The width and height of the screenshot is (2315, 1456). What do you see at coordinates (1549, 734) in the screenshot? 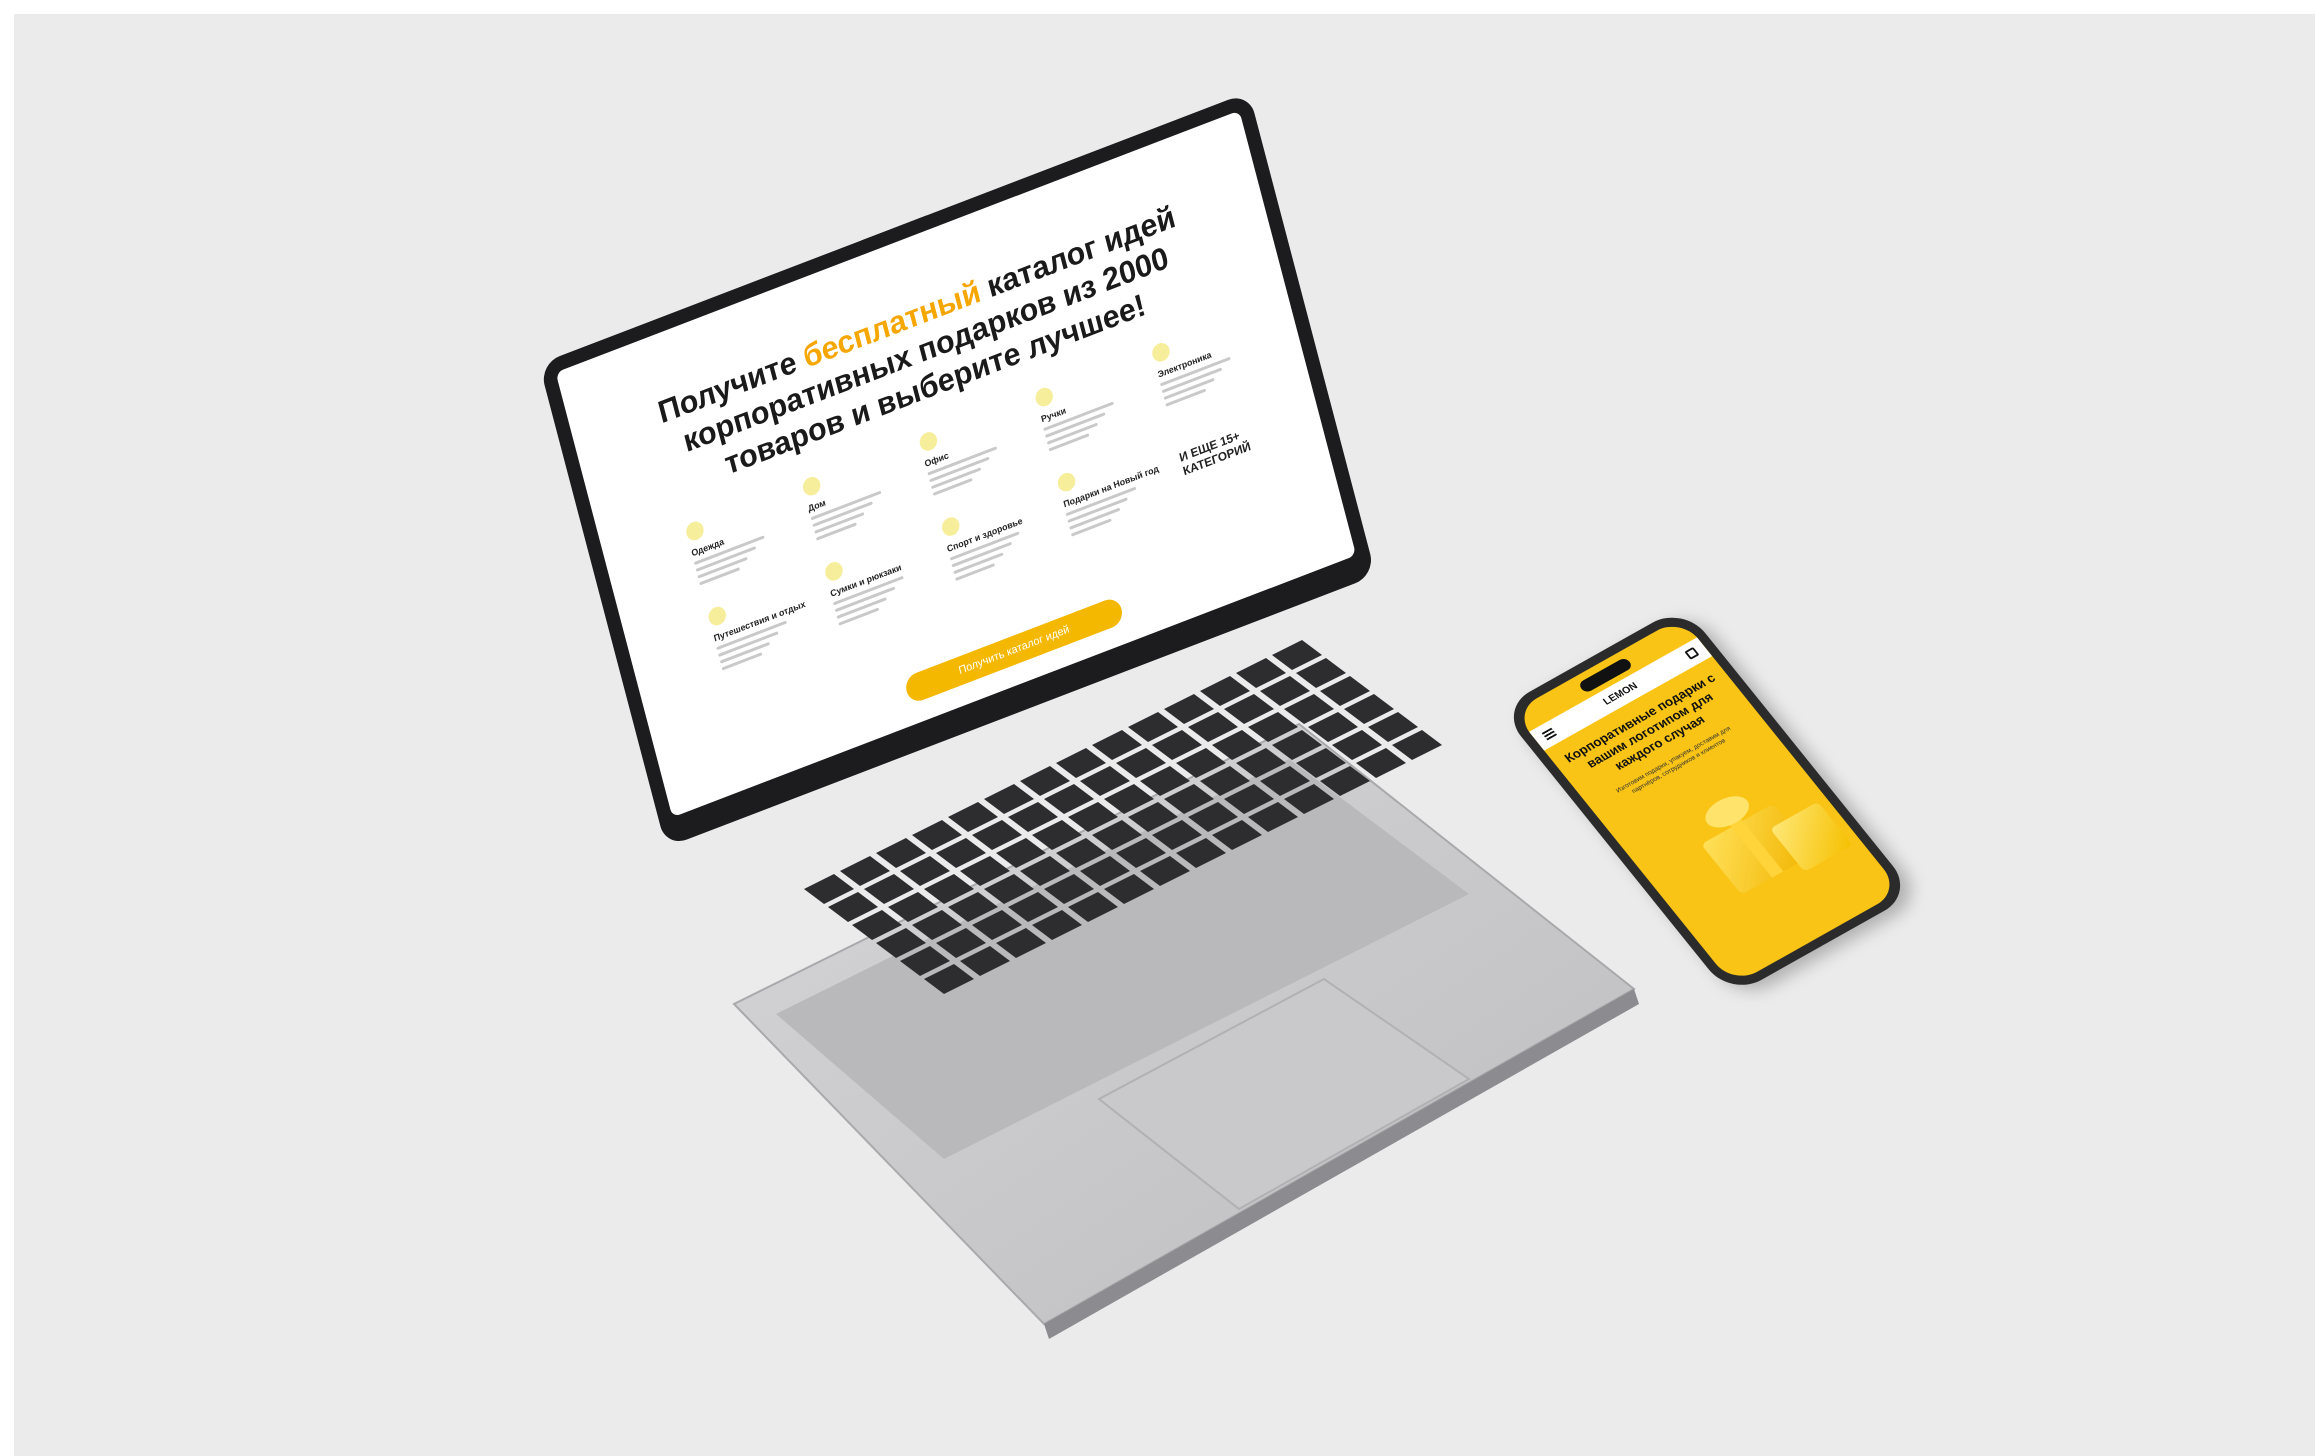
I see `menu-icon` at bounding box center [1549, 734].